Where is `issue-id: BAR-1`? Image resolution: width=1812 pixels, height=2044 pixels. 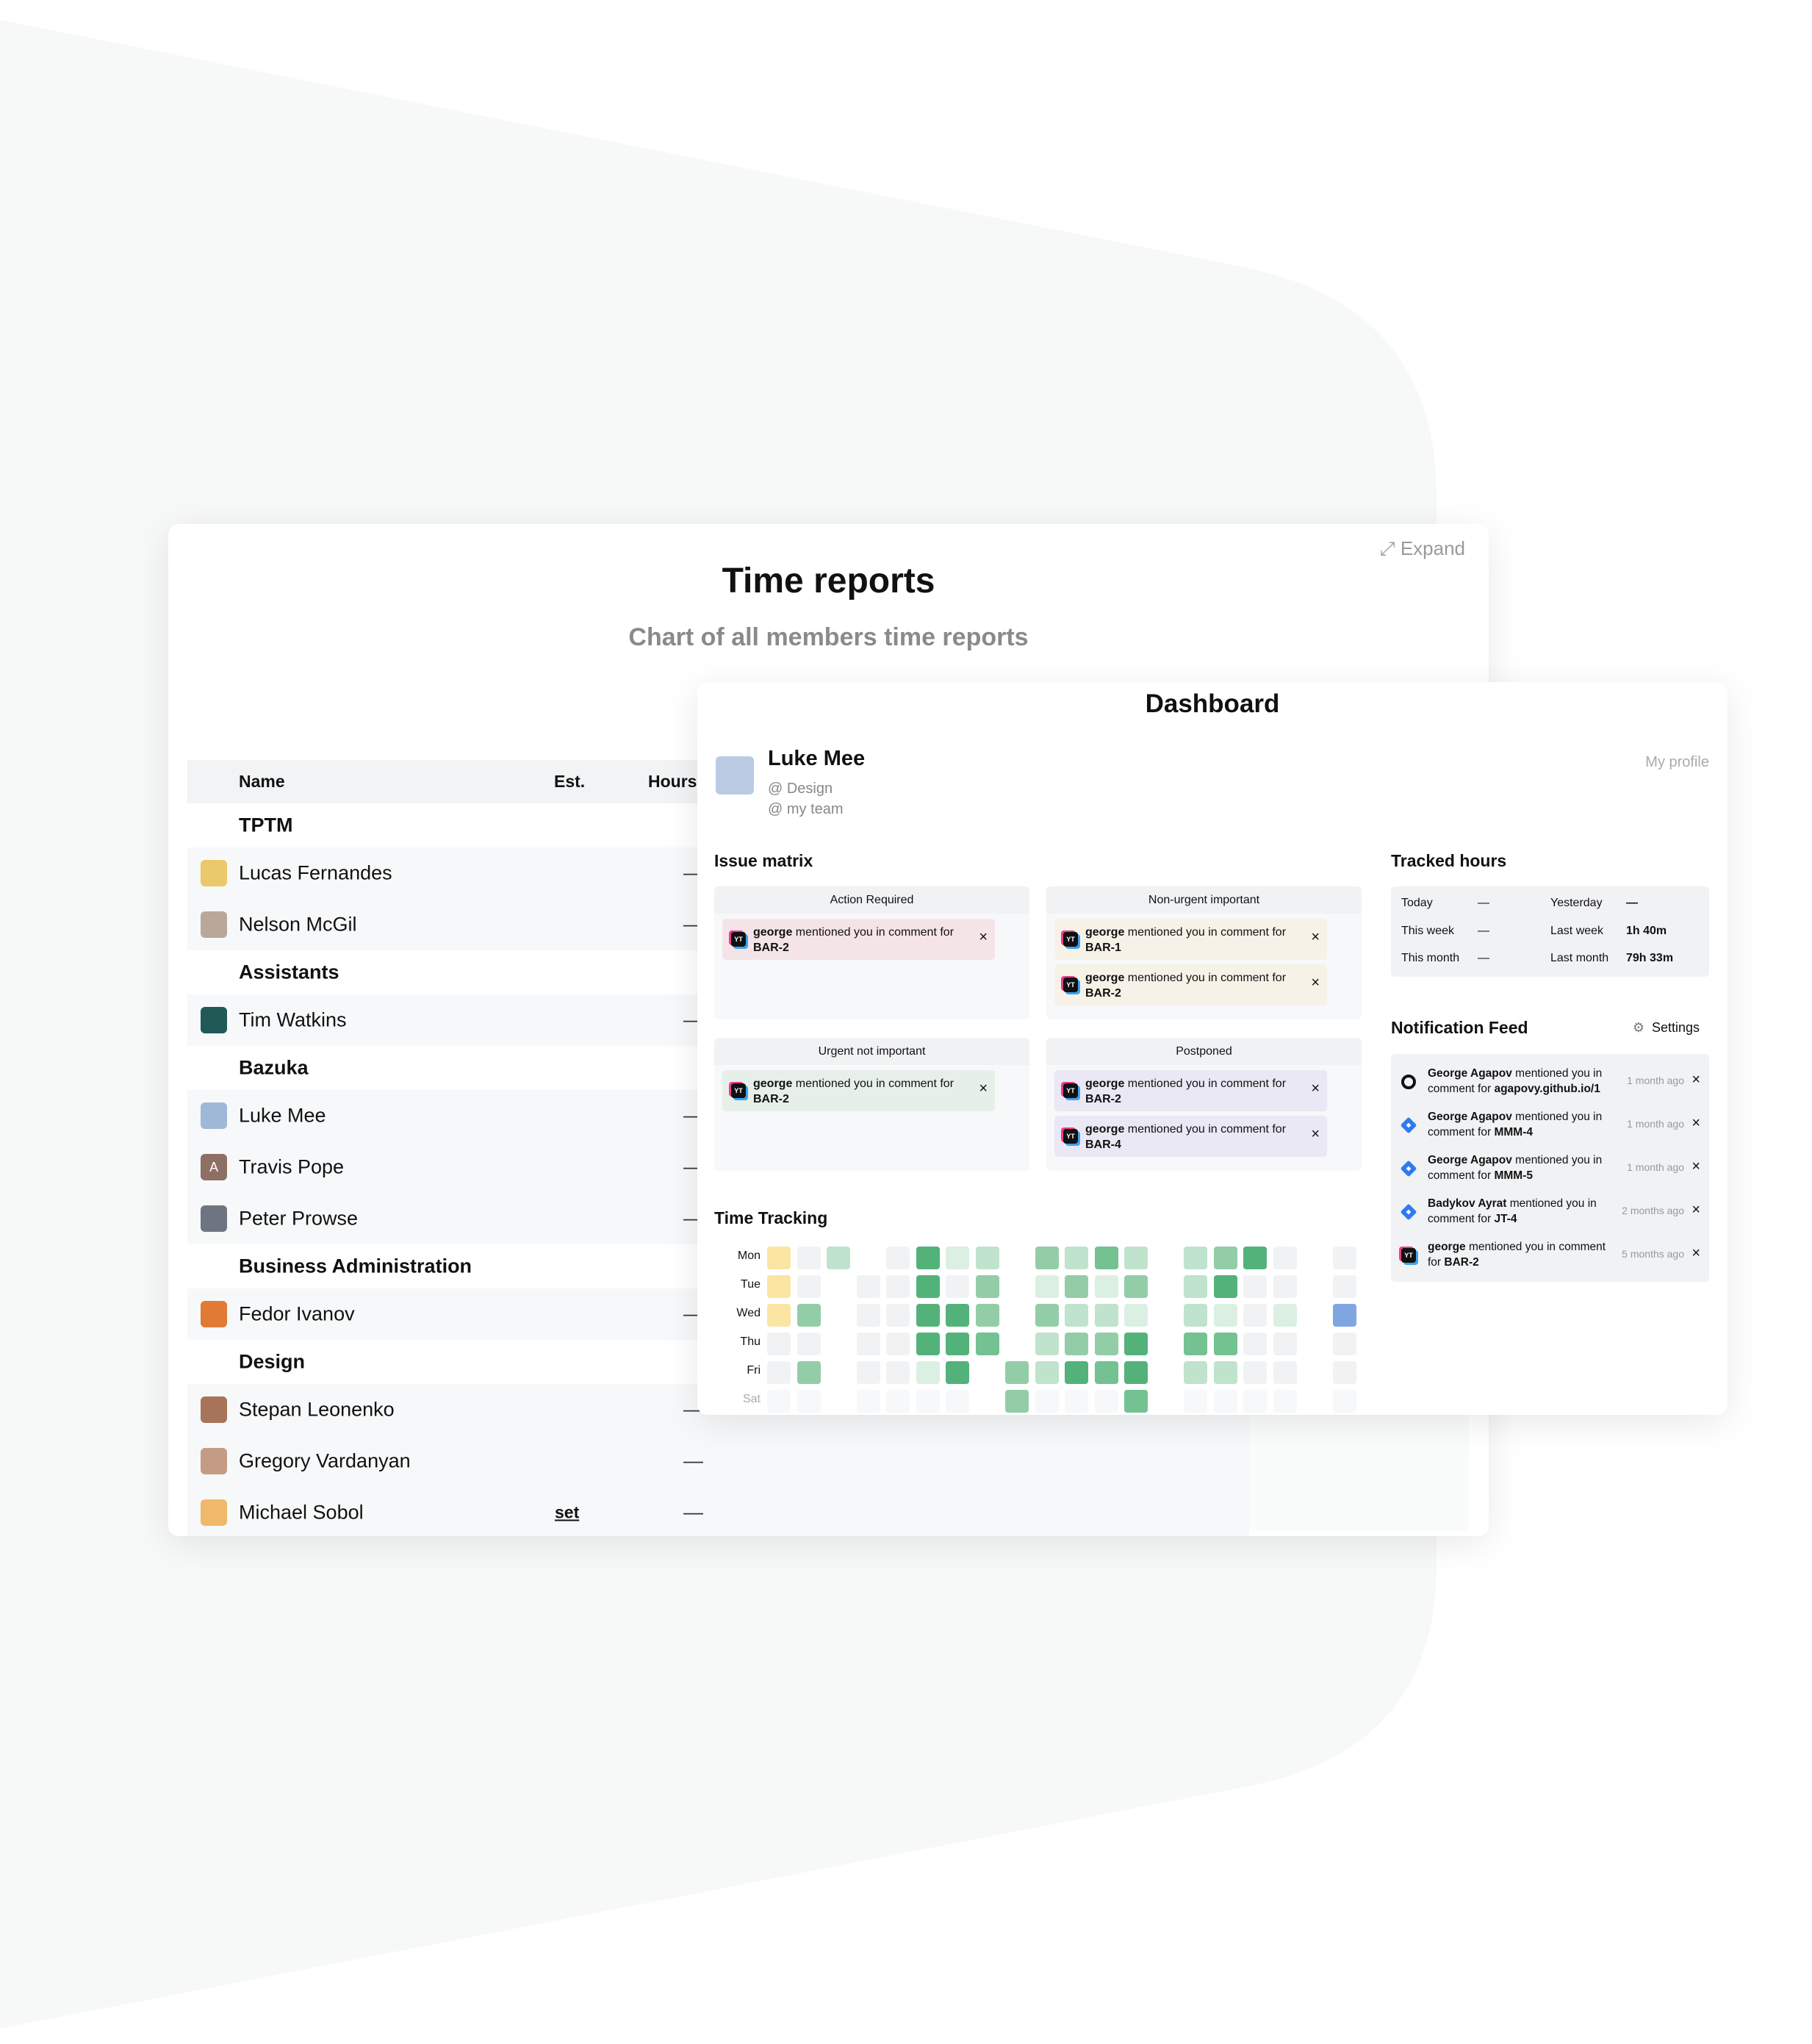 issue-id: BAR-1 is located at coordinates (1103, 948).